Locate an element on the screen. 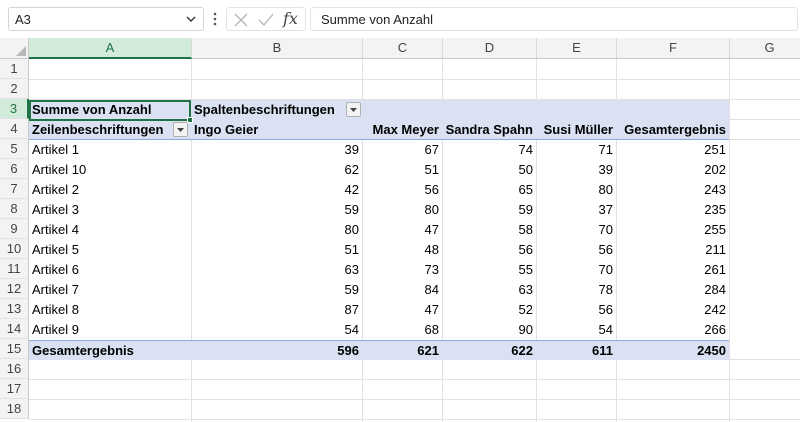 Image resolution: width=800 pixels, height=422 pixels. insert-function-button: fx is located at coordinates (290, 18).